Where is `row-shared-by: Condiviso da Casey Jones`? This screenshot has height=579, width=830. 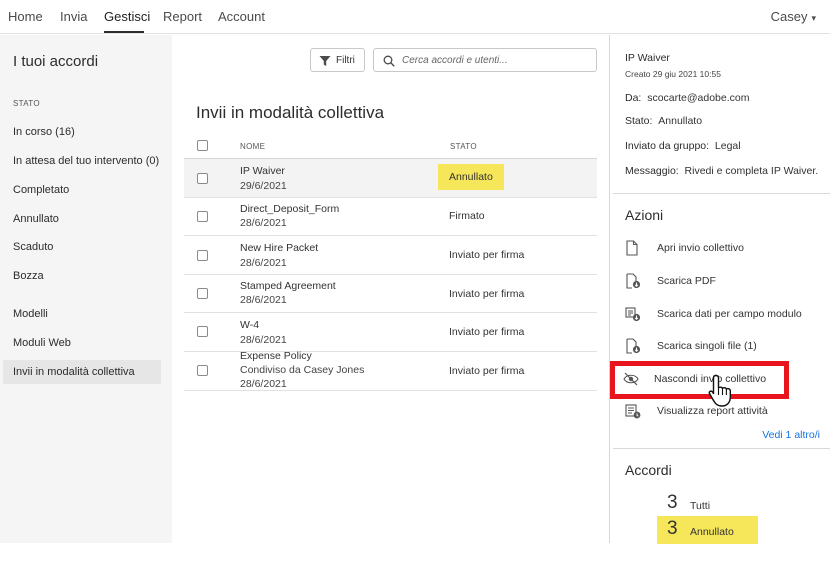 row-shared-by: Condiviso da Casey Jones is located at coordinates (302, 370).